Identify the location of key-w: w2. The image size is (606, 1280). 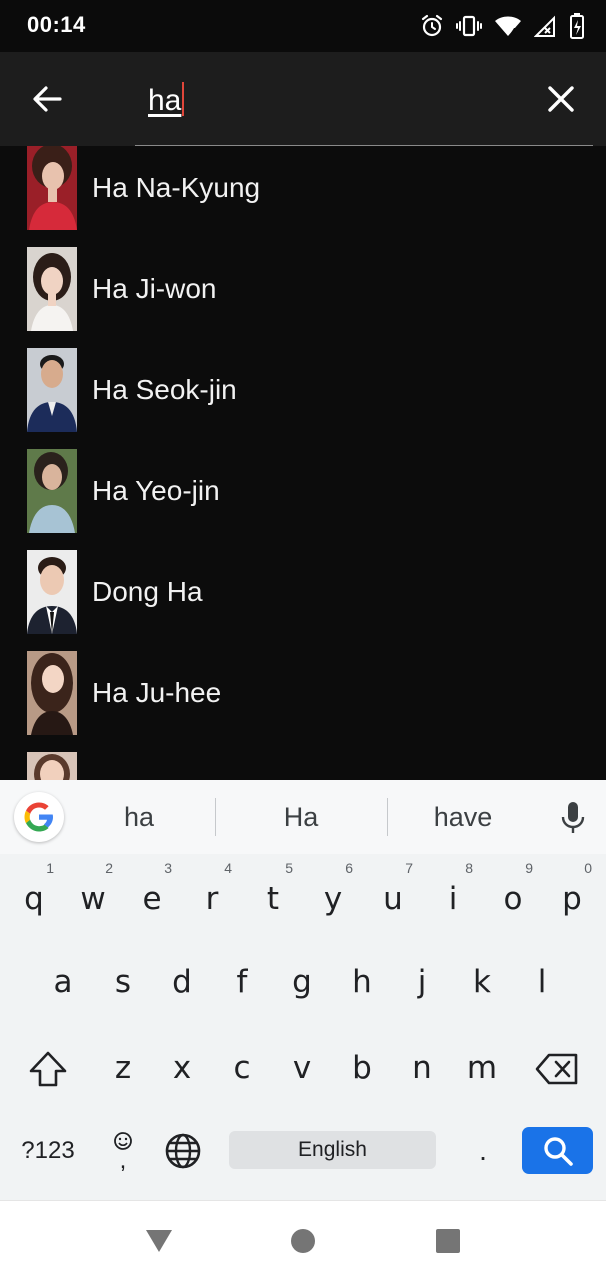
(93, 897).